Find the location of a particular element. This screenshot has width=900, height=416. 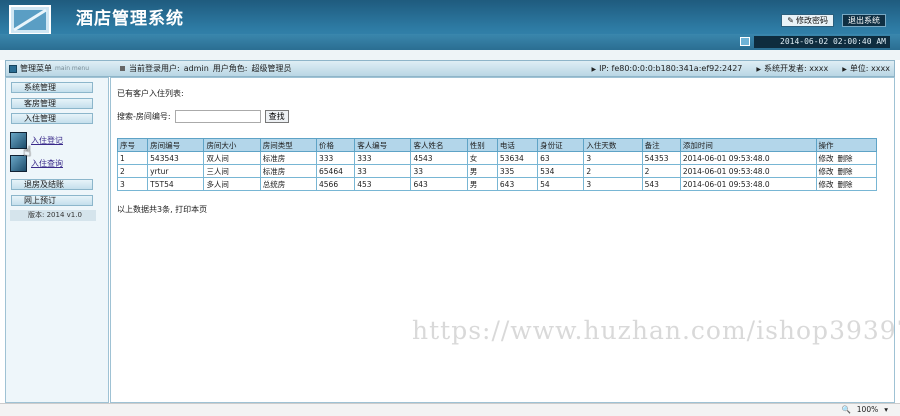

current-user: admin is located at coordinates (196, 68).